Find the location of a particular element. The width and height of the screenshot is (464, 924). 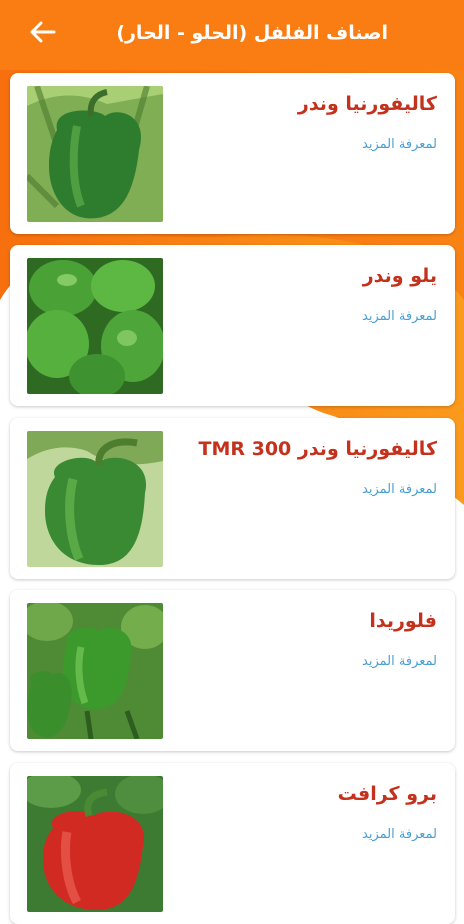

back-button is located at coordinates (42, 32).